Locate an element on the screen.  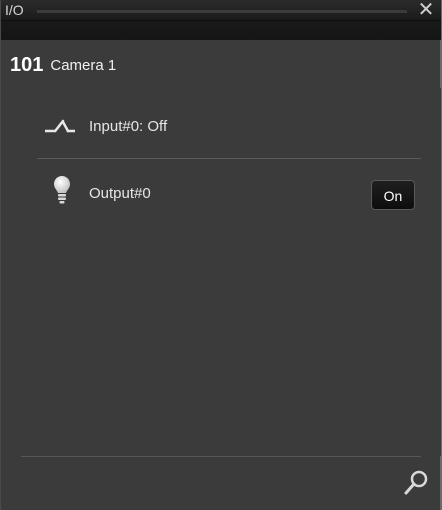
input-row: Input#0: Off is located at coordinates (221, 127).